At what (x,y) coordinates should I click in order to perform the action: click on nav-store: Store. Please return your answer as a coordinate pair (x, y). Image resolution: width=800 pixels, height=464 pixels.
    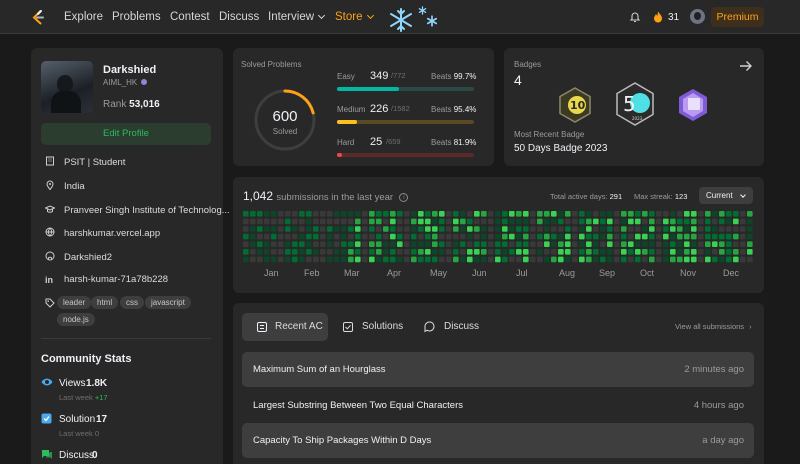
    Looking at the image, I should click on (354, 17).